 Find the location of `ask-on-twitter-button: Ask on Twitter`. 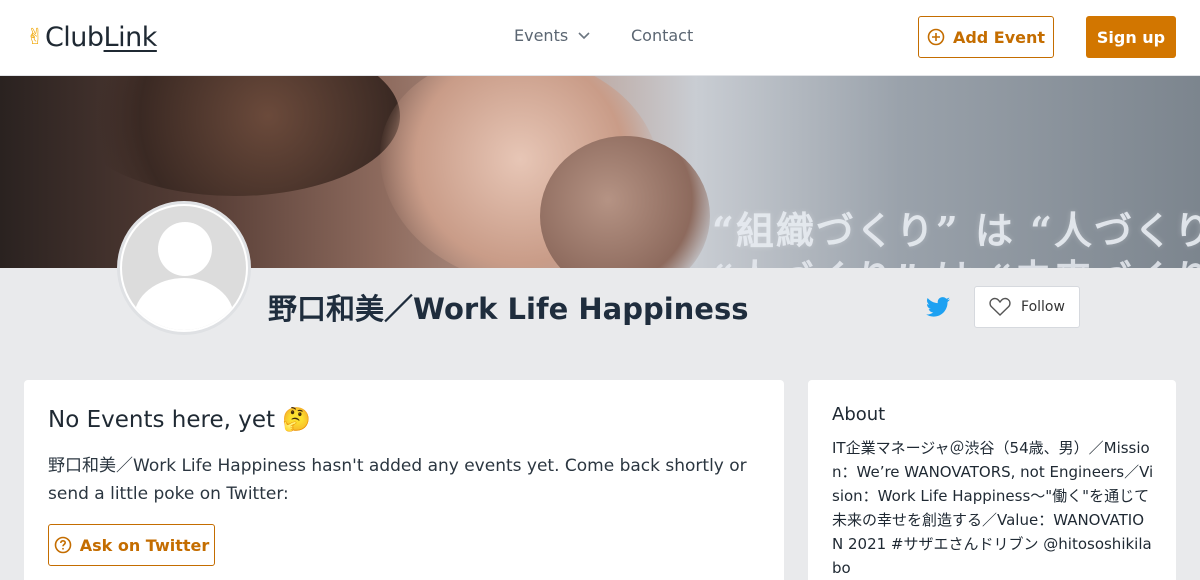

ask-on-twitter-button: Ask on Twitter is located at coordinates (131, 545).